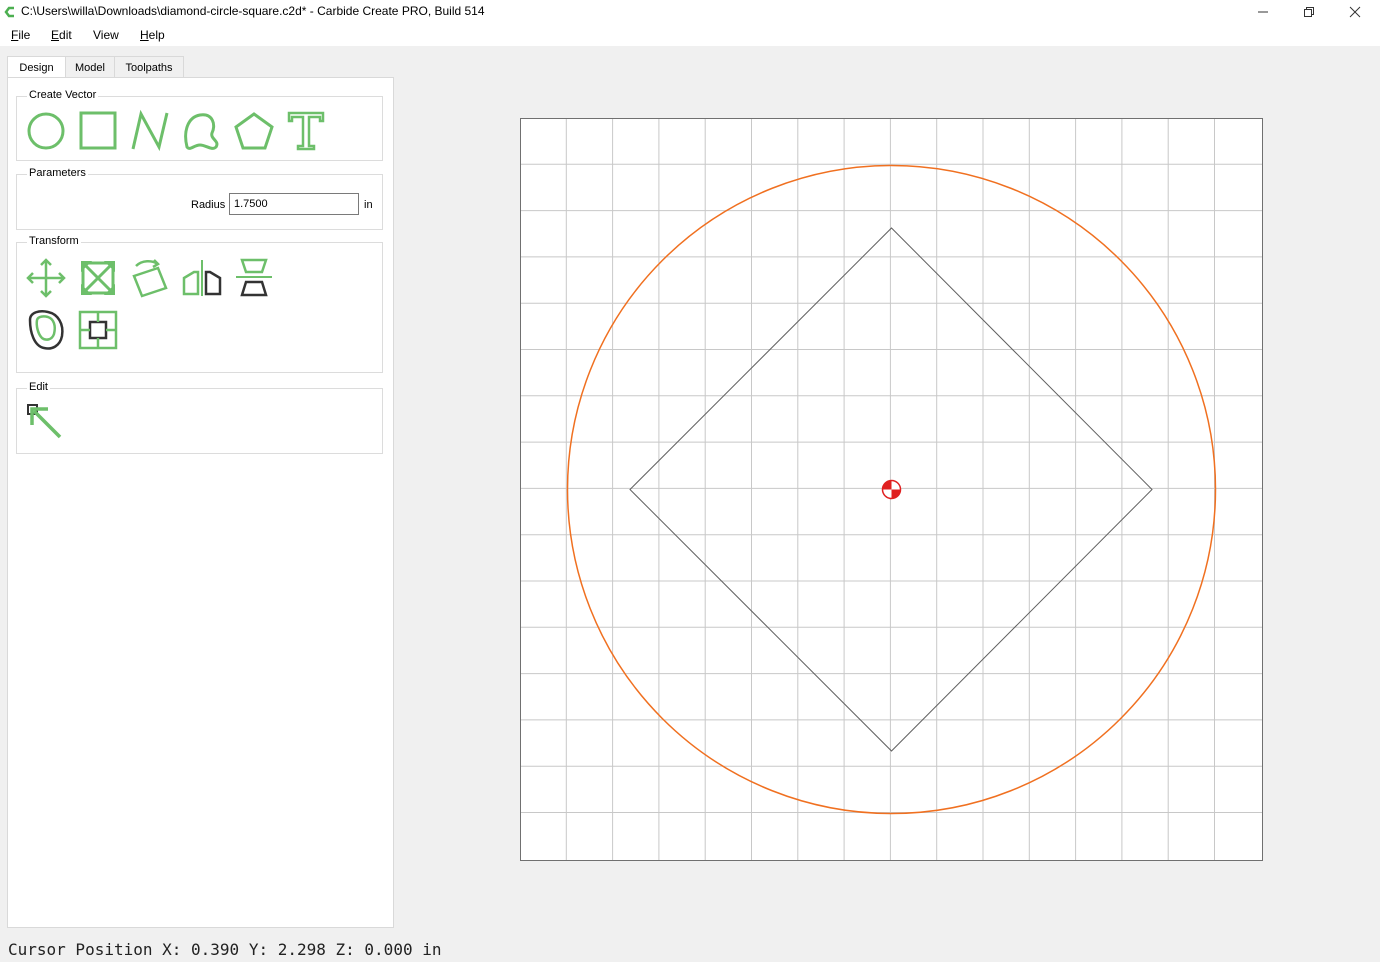 The image size is (1380, 962). What do you see at coordinates (149, 67) in the screenshot?
I see `tab-toolpaths: Toolpaths` at bounding box center [149, 67].